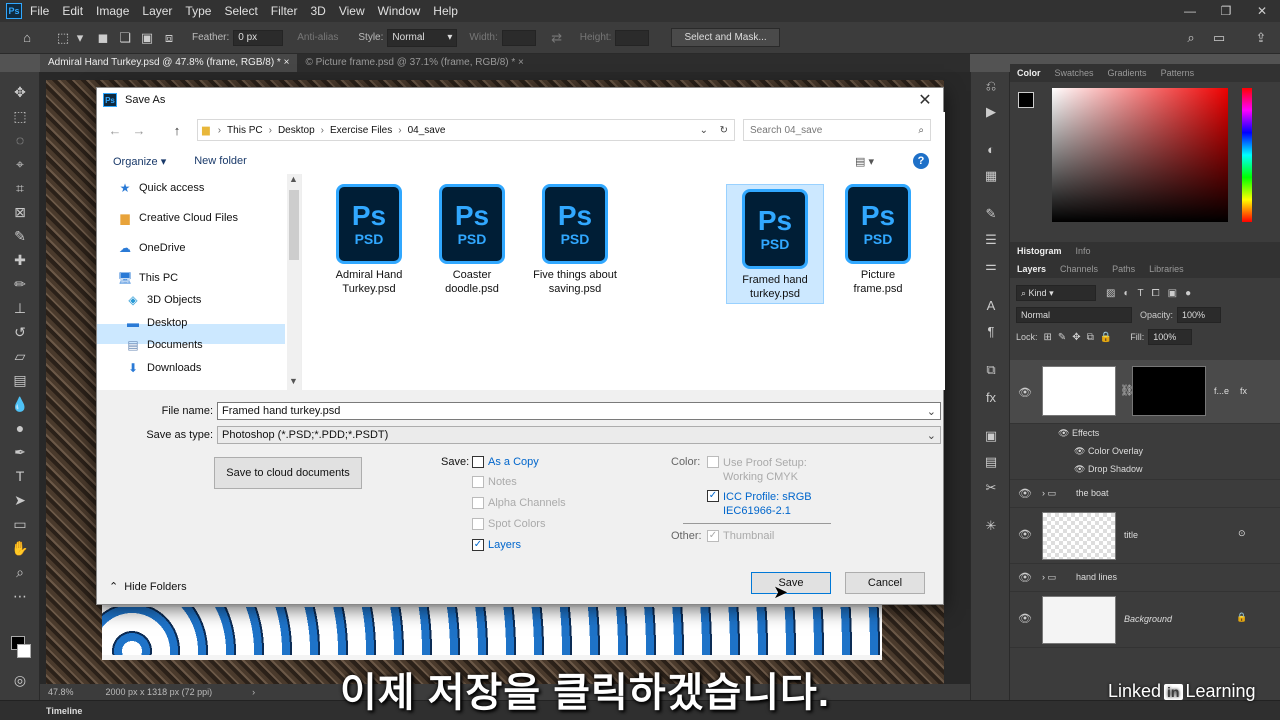  Describe the element at coordinates (293, 179) in the screenshot. I see `scroll-up-icon: ▲` at that location.